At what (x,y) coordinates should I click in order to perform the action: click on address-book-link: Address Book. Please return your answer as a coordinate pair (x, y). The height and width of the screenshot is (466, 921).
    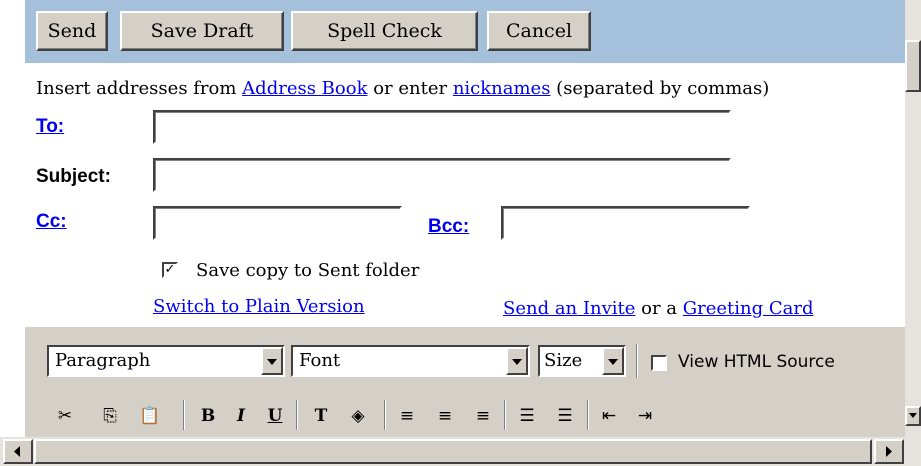
    Looking at the image, I should click on (304, 88).